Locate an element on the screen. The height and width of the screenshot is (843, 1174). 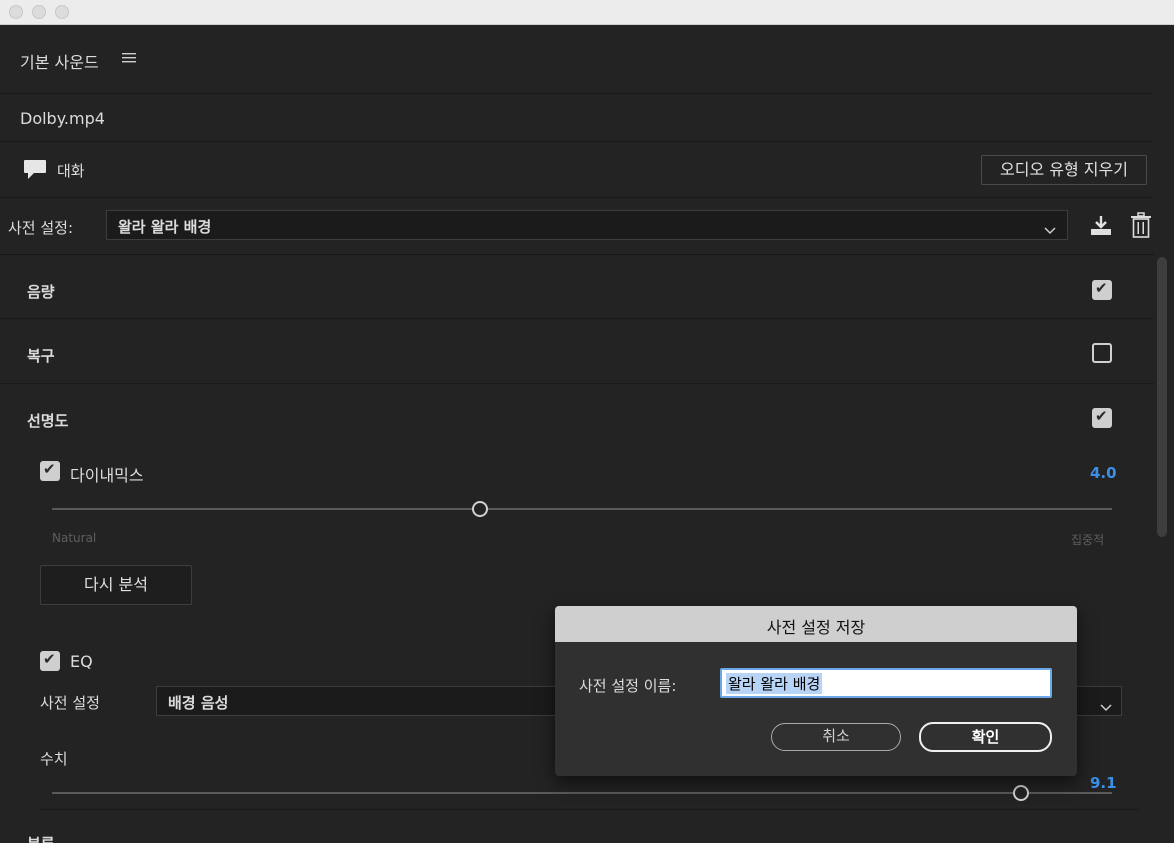
repair-checkbox is located at coordinates (1102, 353).